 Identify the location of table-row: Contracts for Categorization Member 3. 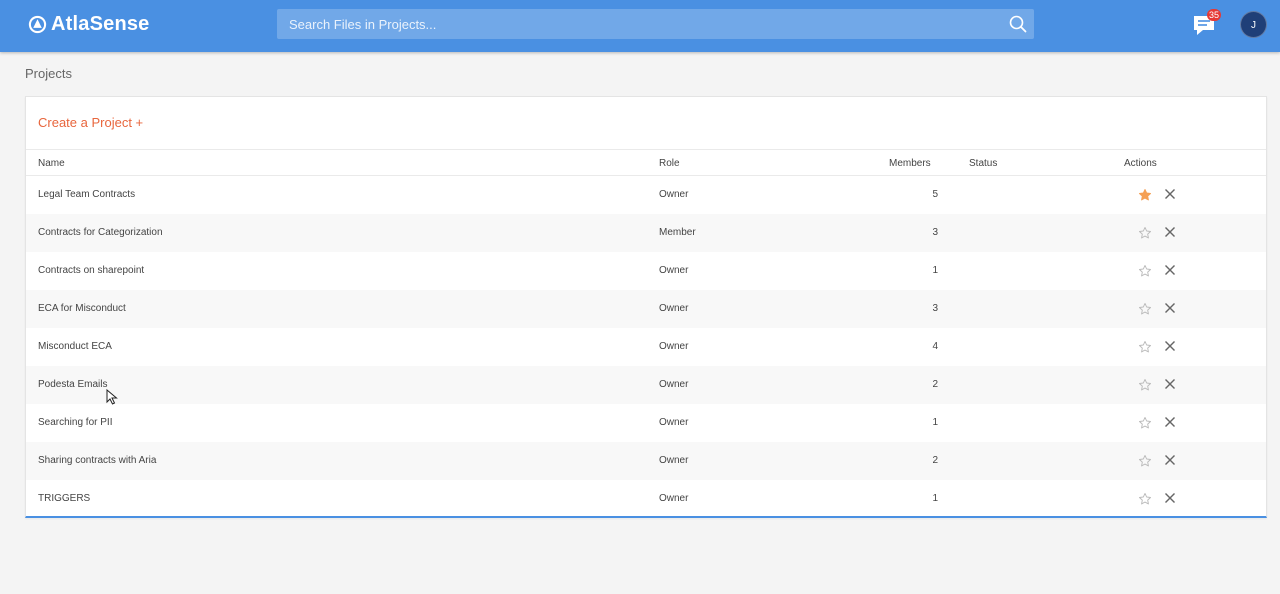
(646, 233).